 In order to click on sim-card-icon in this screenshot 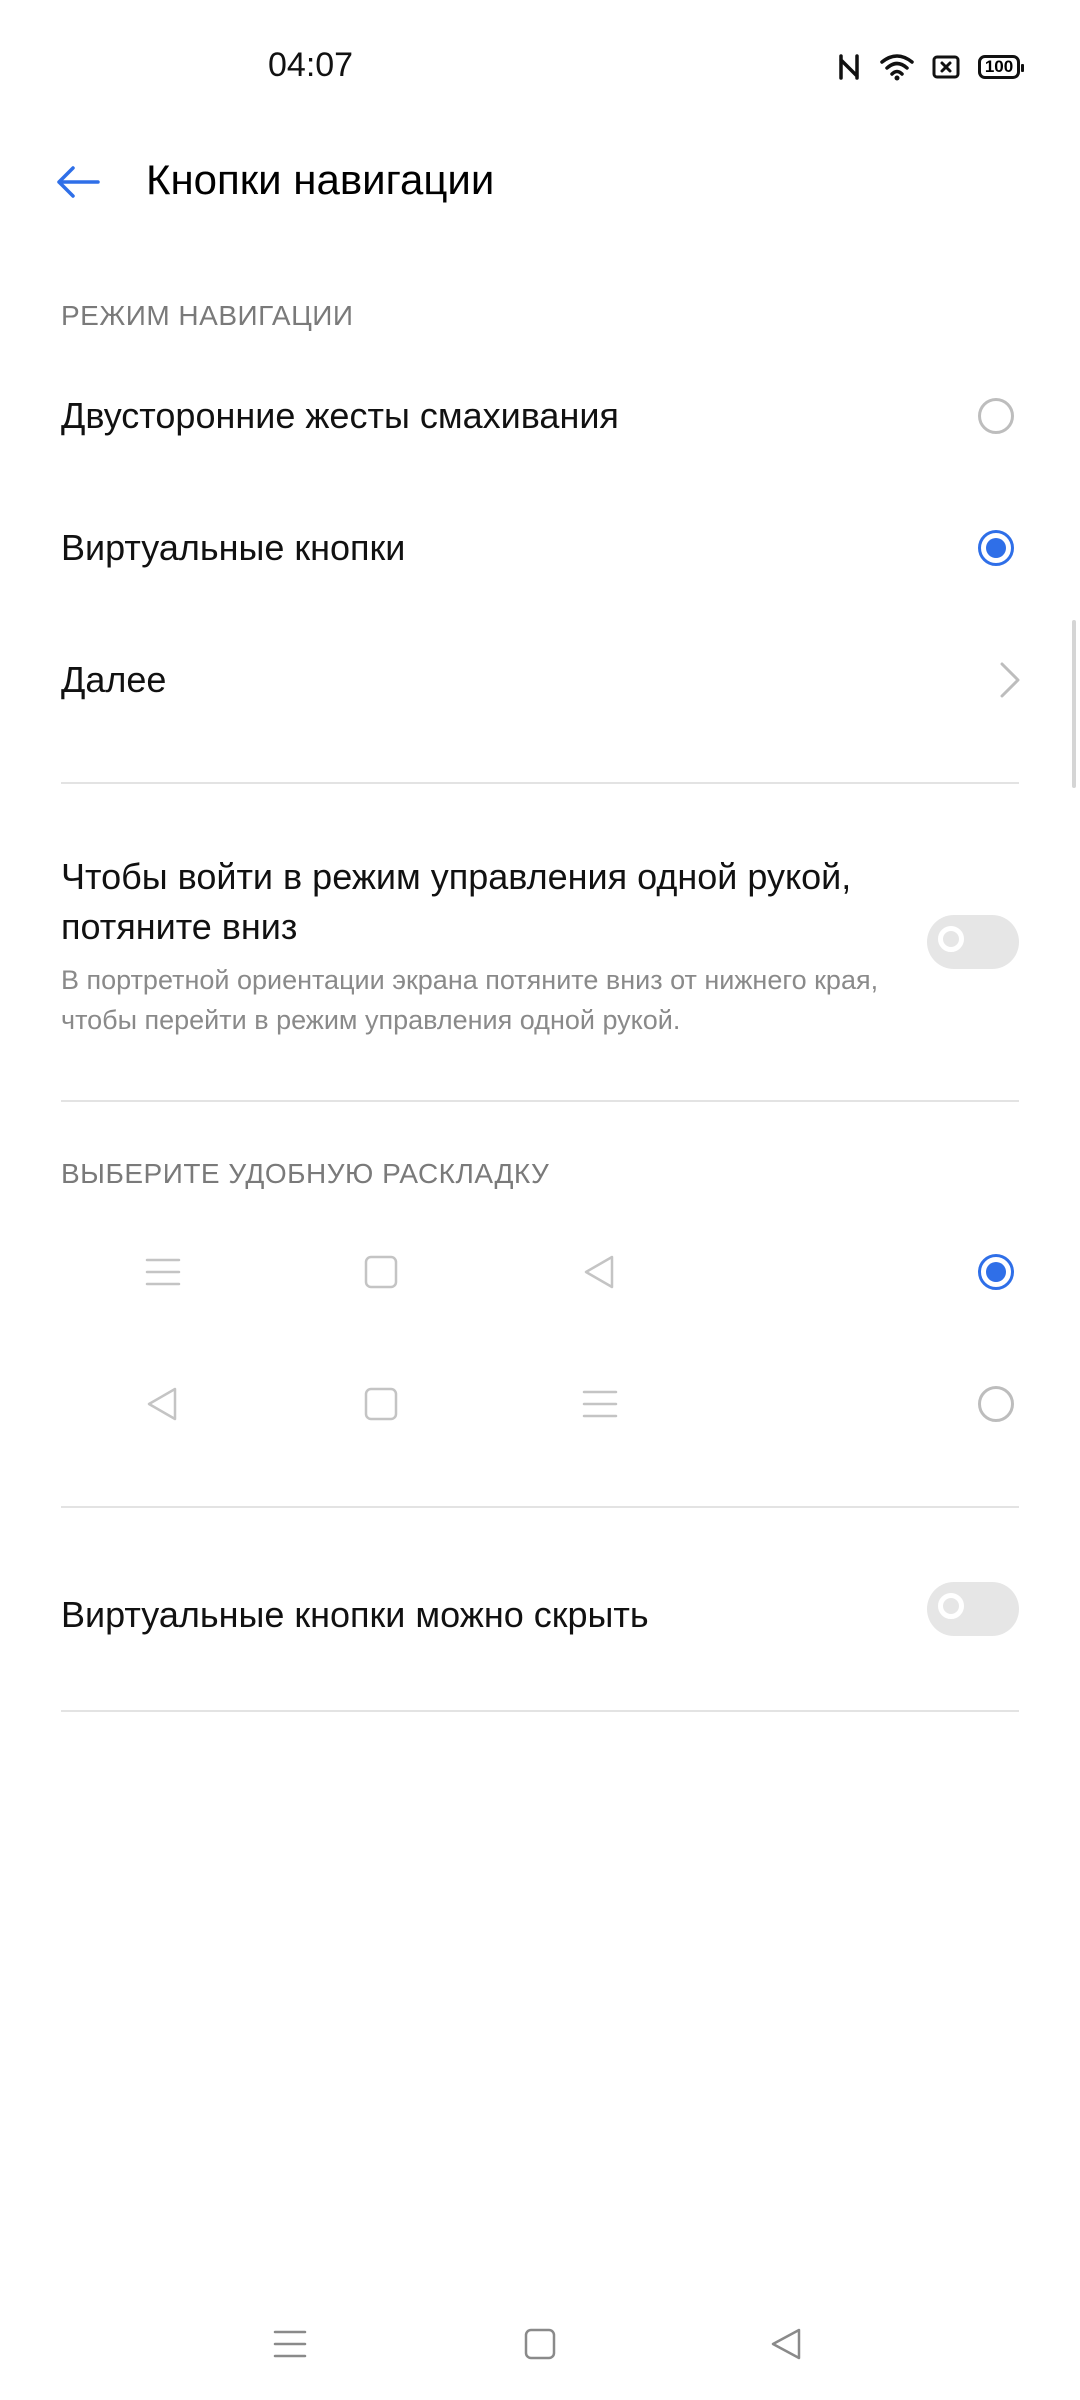, I will do `click(946, 67)`.